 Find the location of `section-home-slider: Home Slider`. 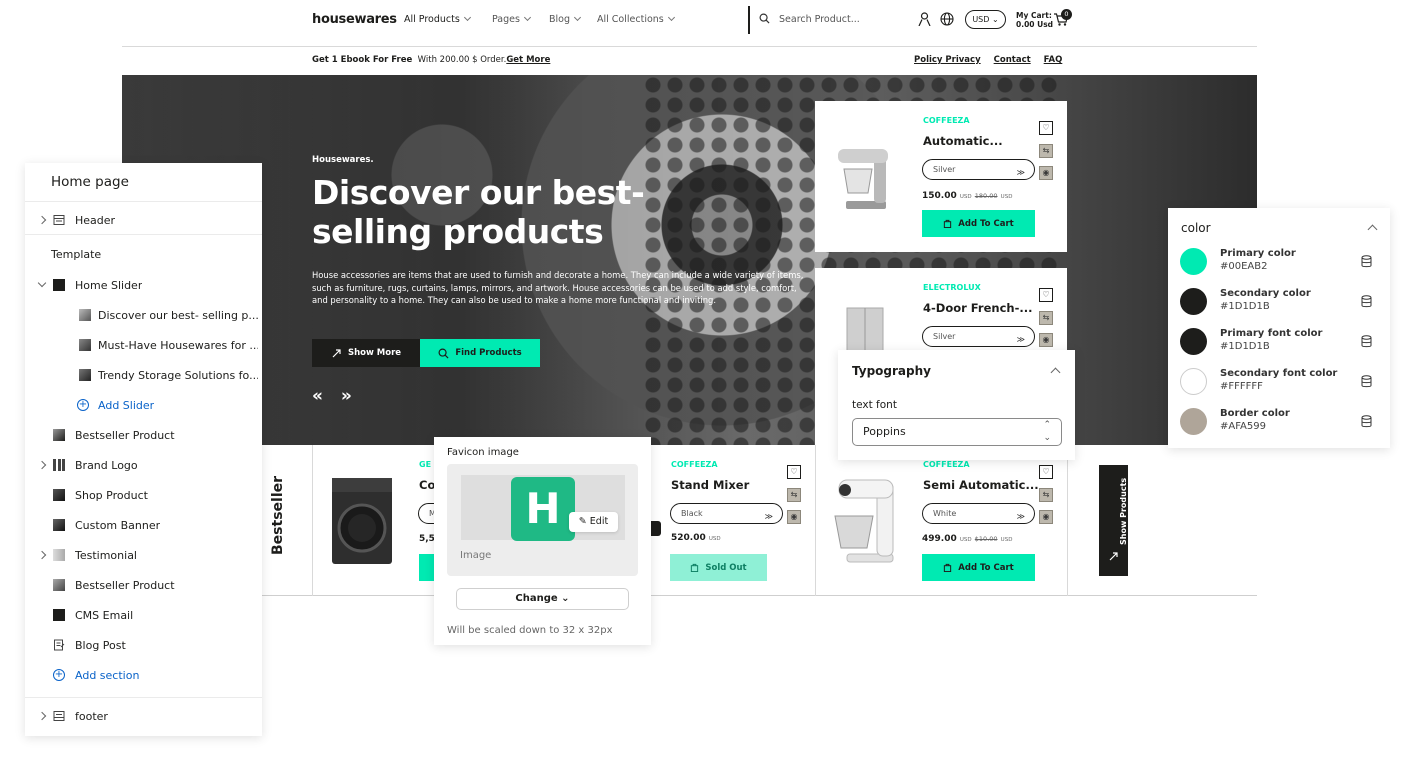

section-home-slider: Home Slider is located at coordinates (143, 288).